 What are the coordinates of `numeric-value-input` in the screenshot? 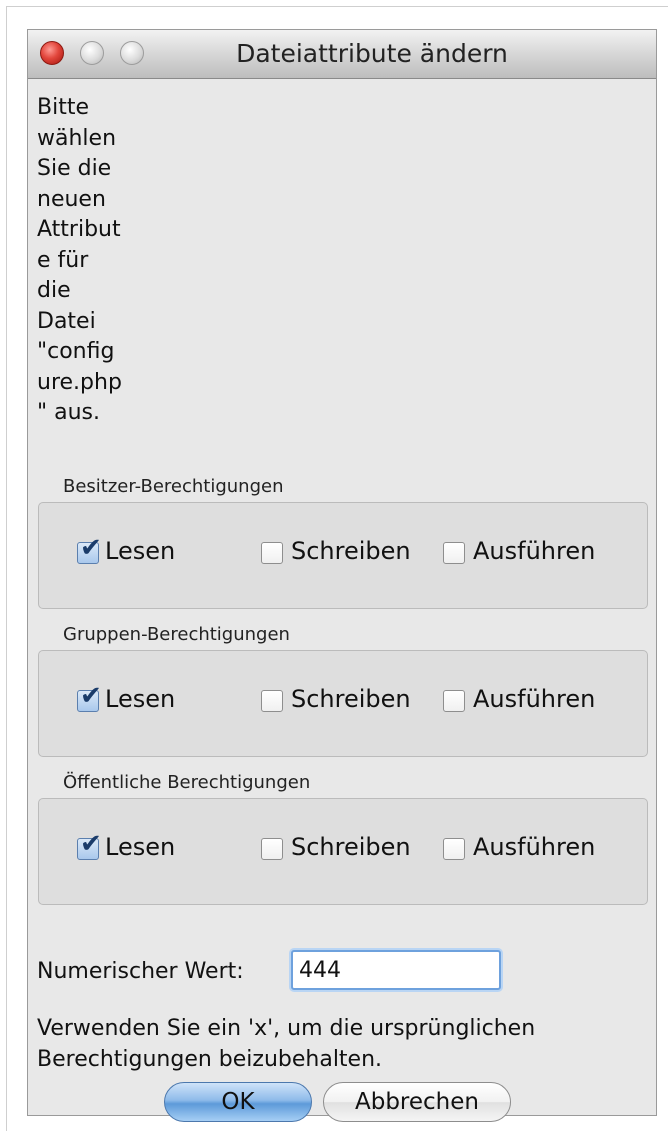 It's located at (396, 970).